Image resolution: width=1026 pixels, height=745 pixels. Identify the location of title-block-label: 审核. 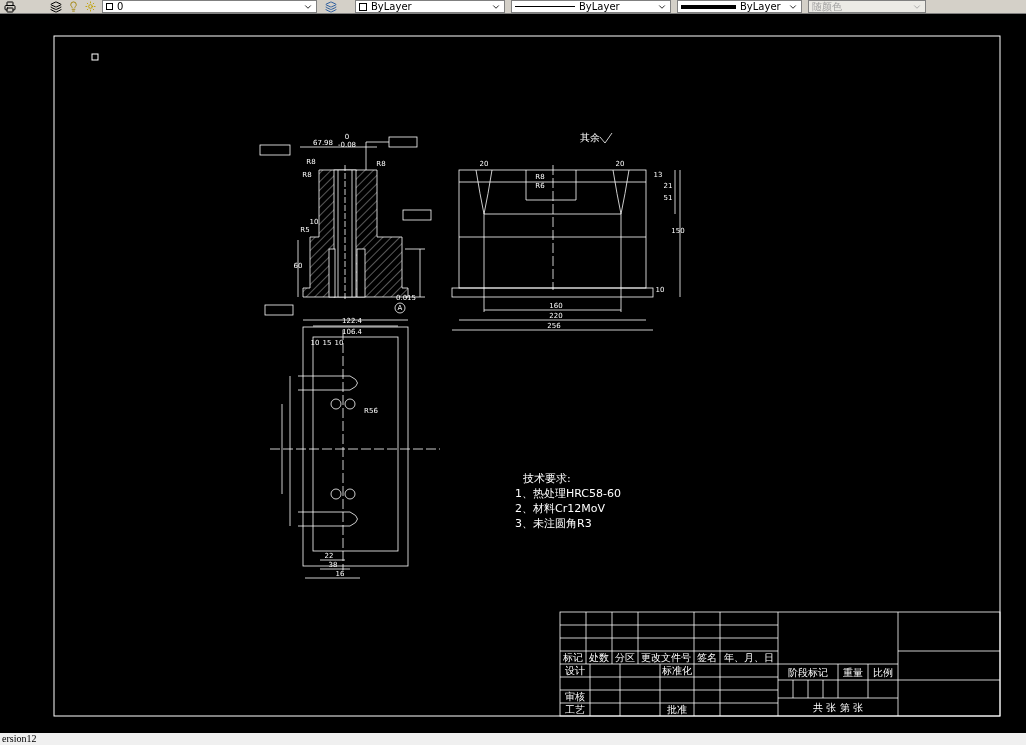
(575, 696).